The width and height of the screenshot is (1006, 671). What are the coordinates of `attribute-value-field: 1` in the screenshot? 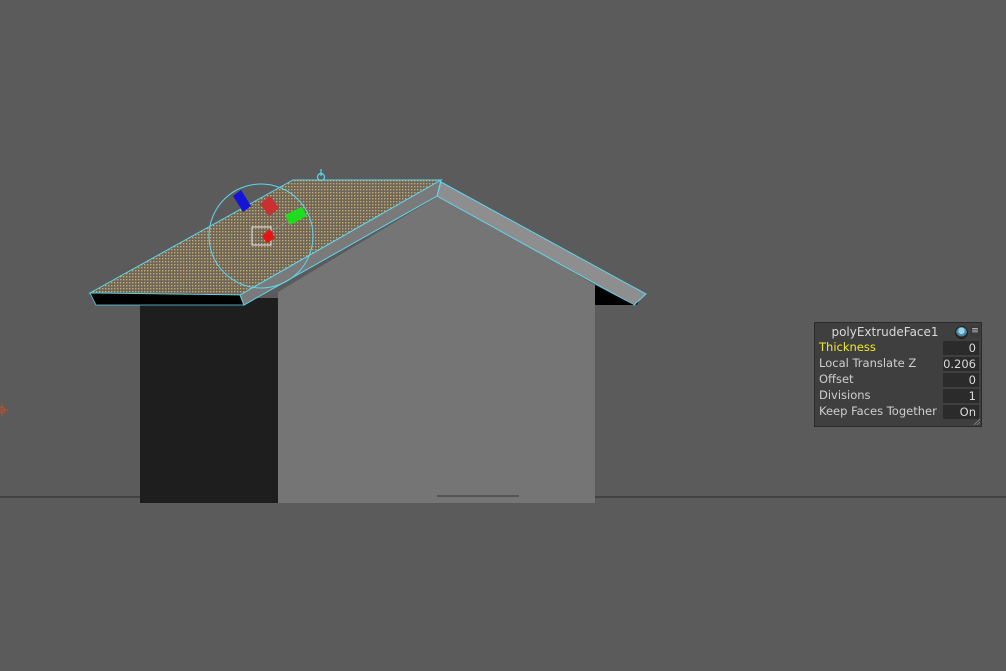 It's located at (961, 396).